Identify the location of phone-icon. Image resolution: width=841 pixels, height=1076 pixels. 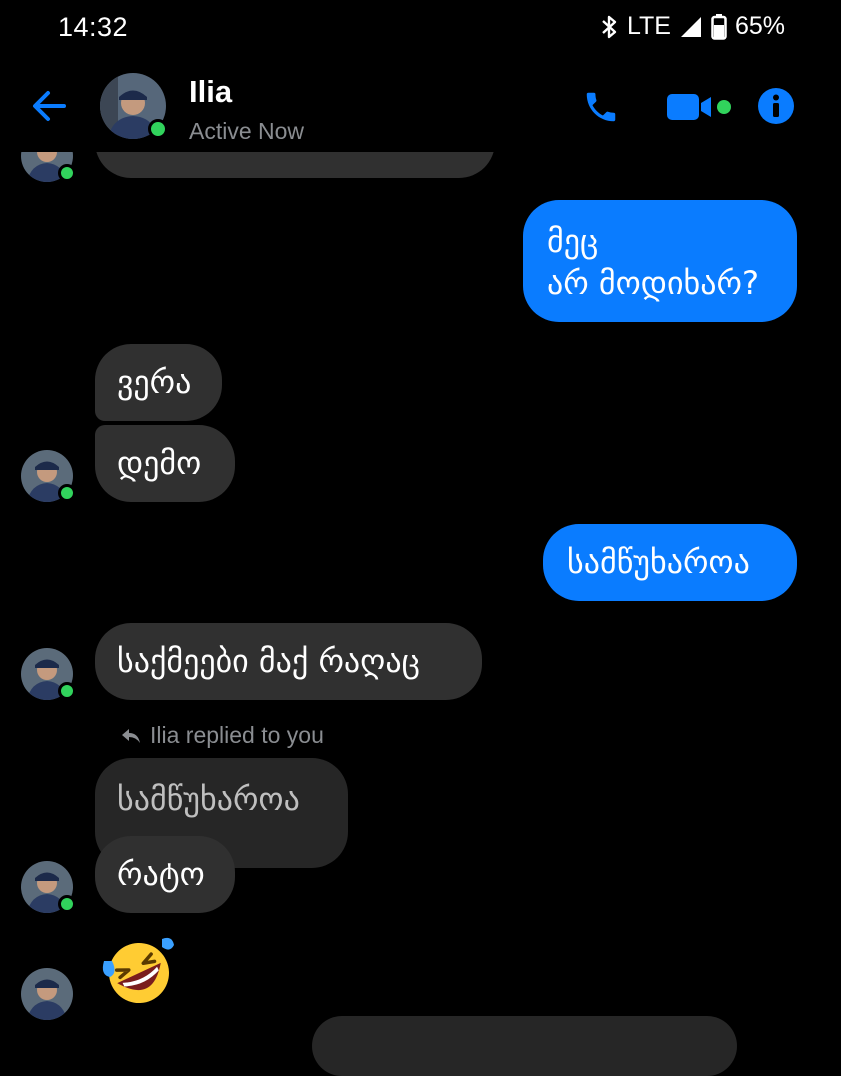
(601, 107).